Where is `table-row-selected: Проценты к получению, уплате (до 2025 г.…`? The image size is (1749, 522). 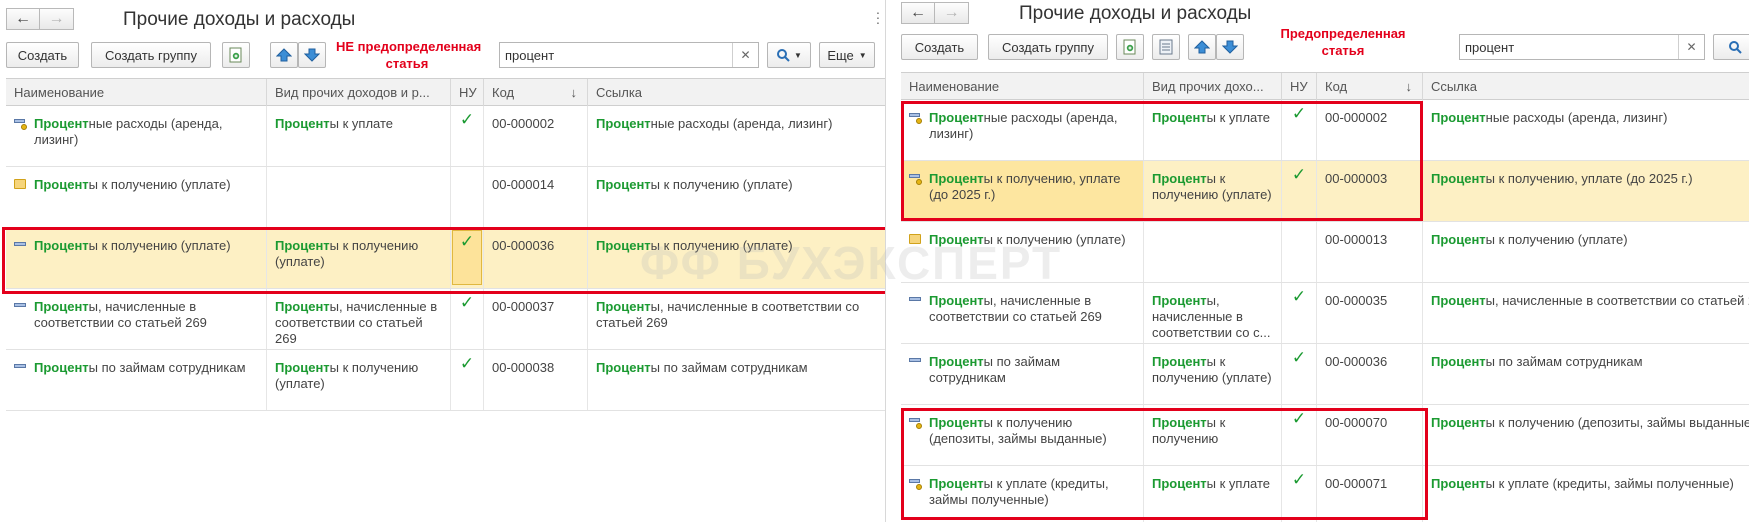
table-row-selected: Проценты к получению, уплате (до 2025 г.… is located at coordinates (1325, 191).